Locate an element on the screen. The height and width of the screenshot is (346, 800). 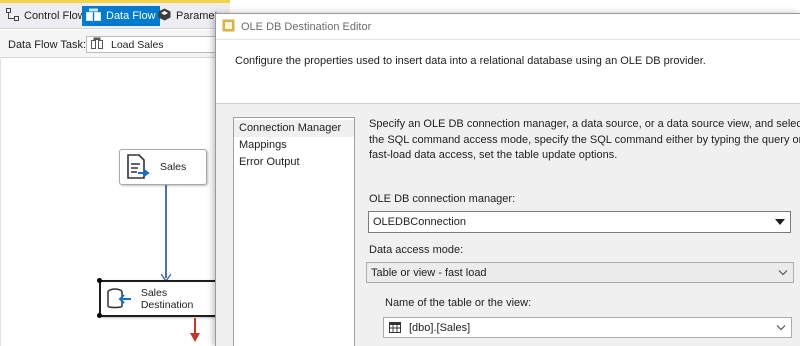
source-component-icon is located at coordinates (138, 167).